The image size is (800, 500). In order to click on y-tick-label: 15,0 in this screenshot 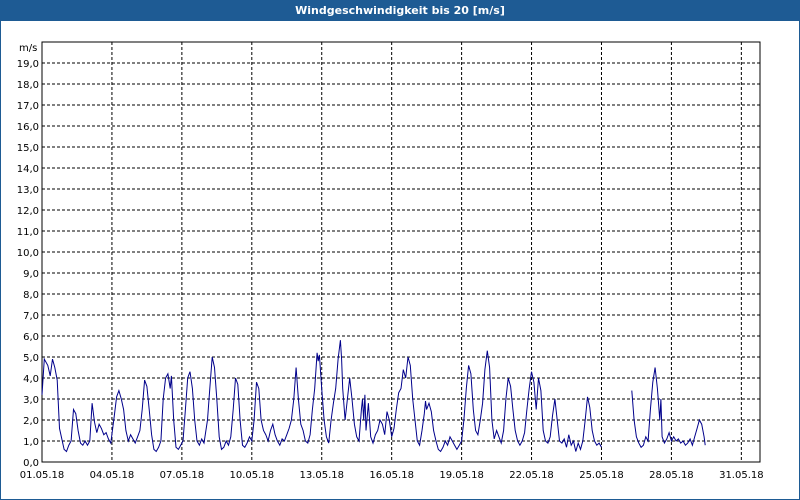, I will do `click(28, 148)`.